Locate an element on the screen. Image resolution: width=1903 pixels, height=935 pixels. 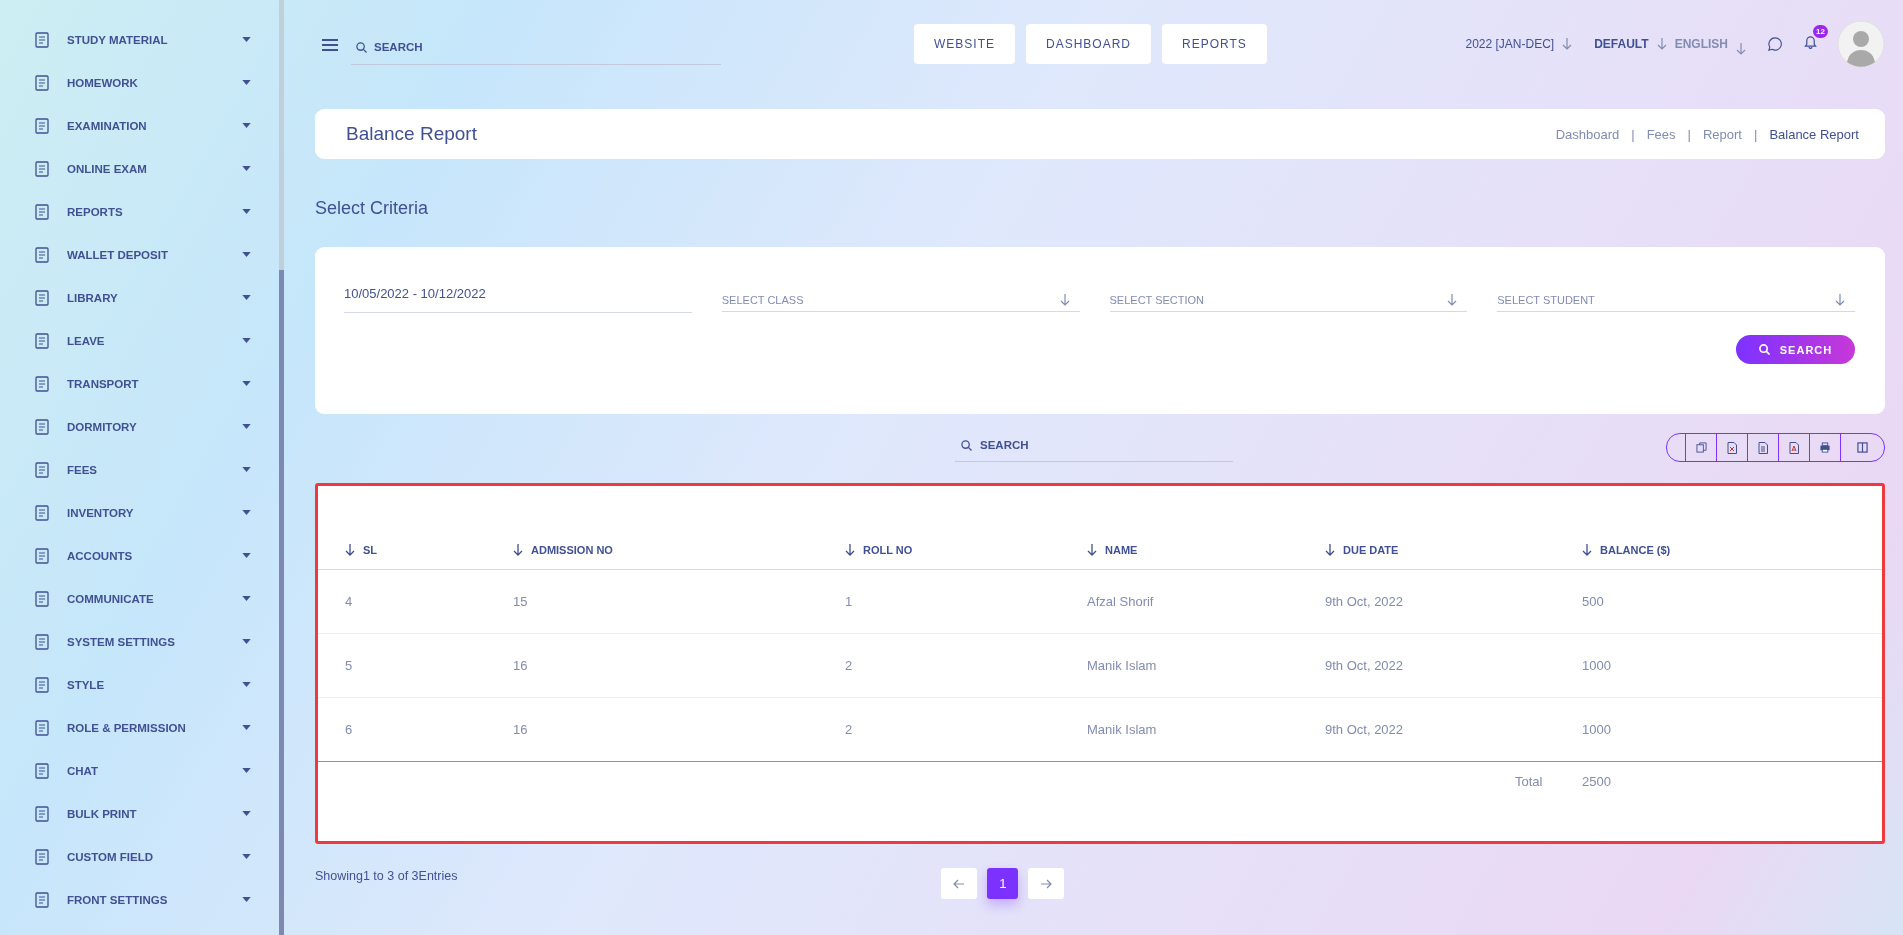
date-range-field: 10/05/2022 - 10/12/2022 is located at coordinates (518, 296).